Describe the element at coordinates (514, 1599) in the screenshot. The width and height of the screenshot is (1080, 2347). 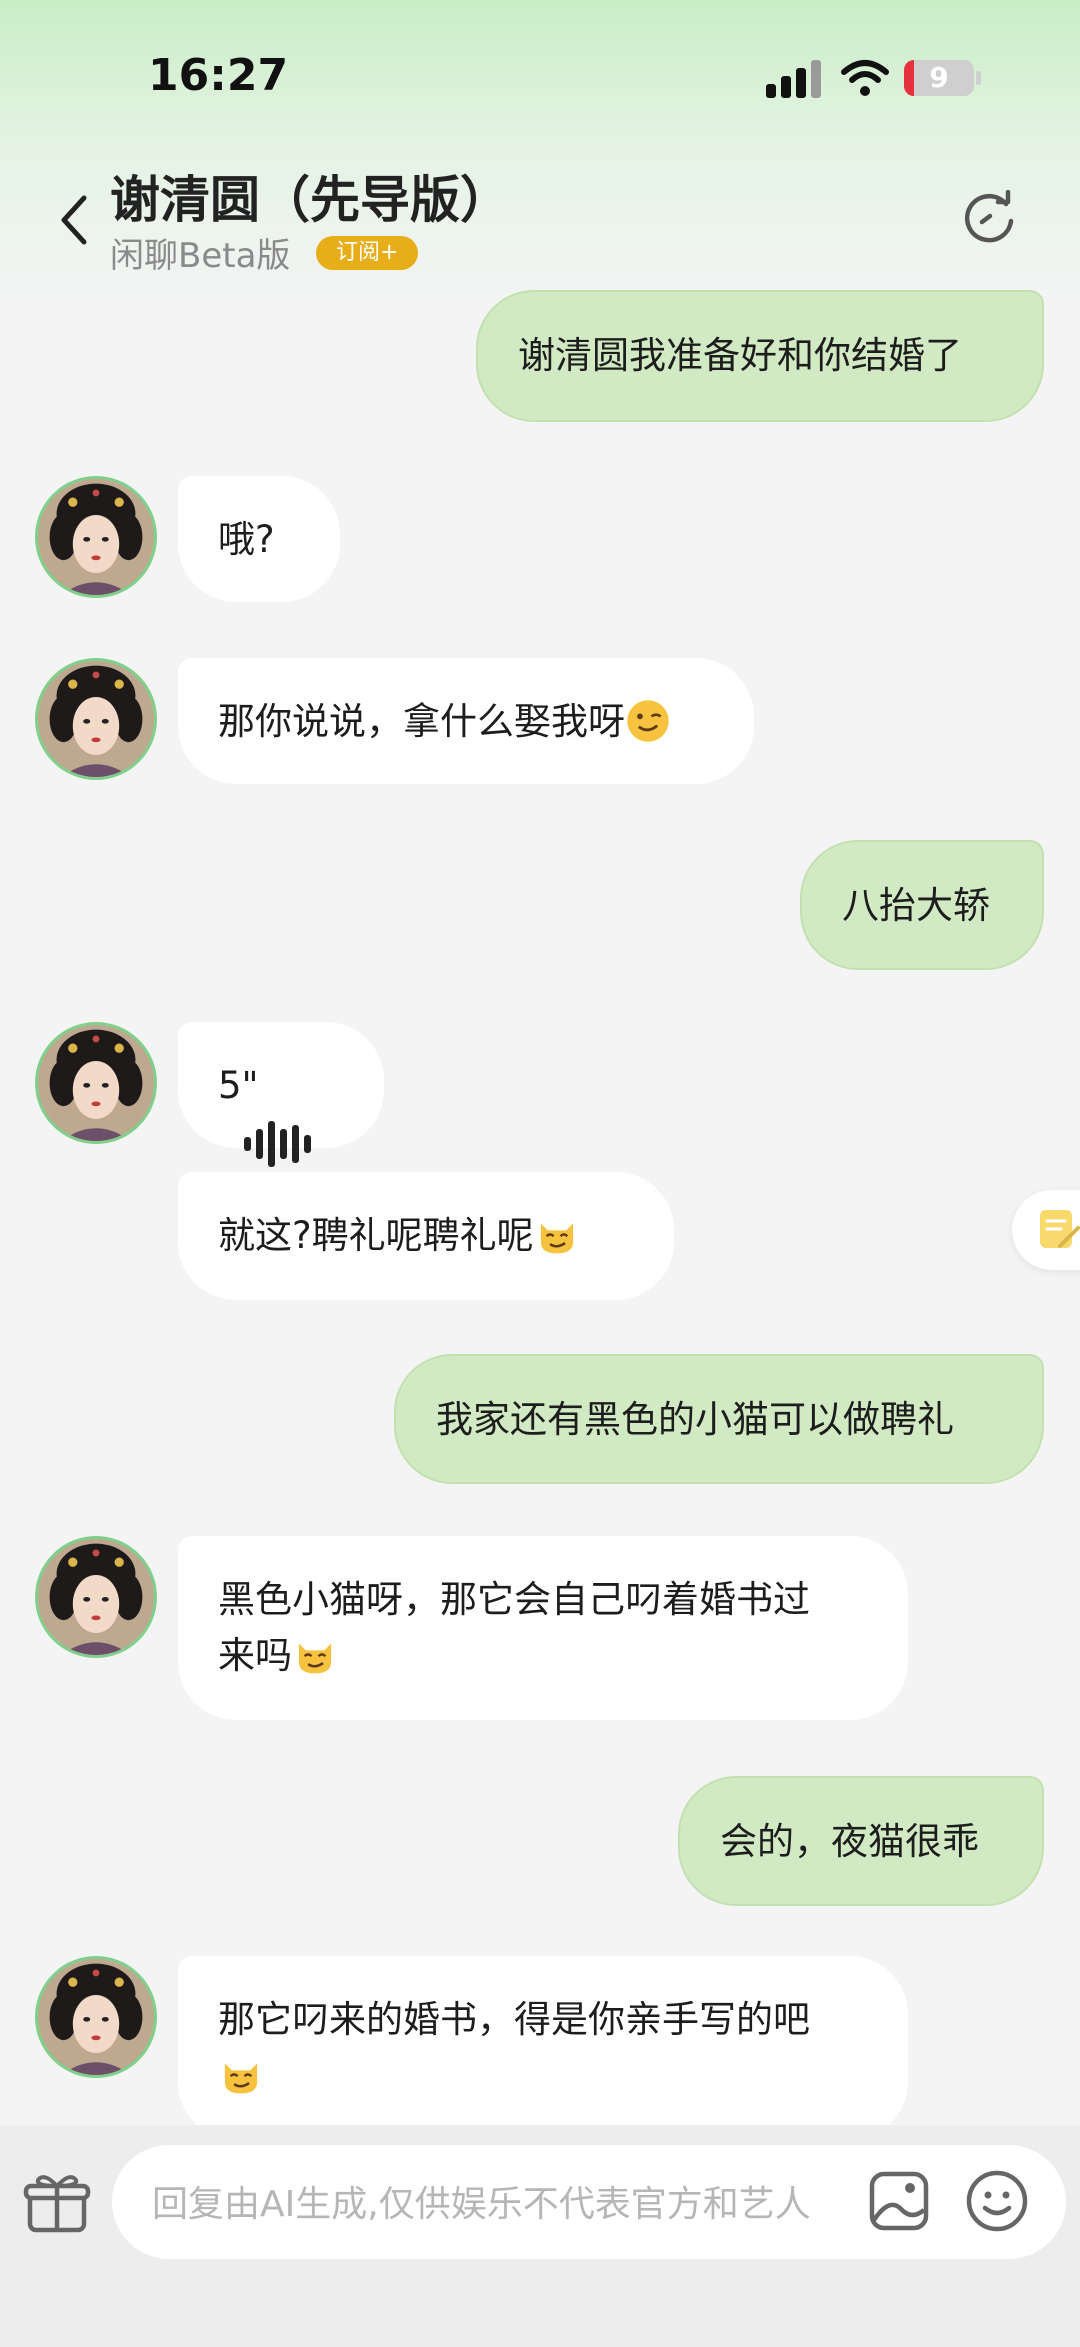
I see `message-text-line-1: 黑色小猫呀，那它会自己叼着婚书过` at that location.